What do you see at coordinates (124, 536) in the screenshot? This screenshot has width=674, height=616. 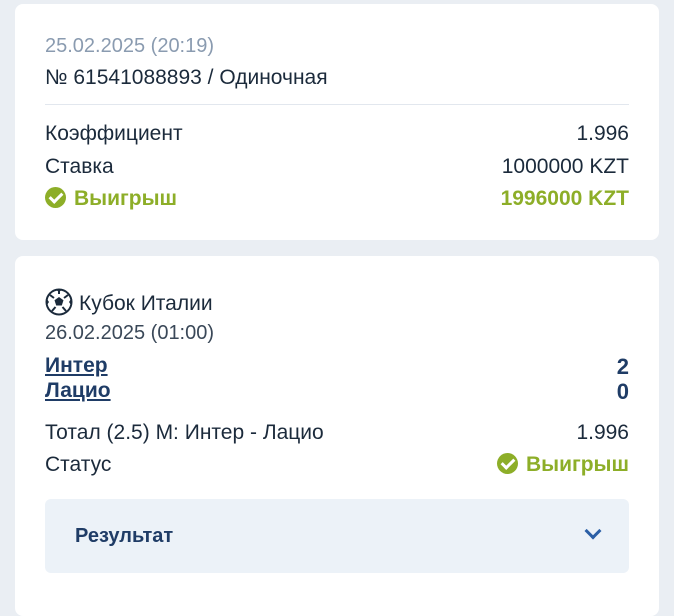 I see `result-label: Результат` at bounding box center [124, 536].